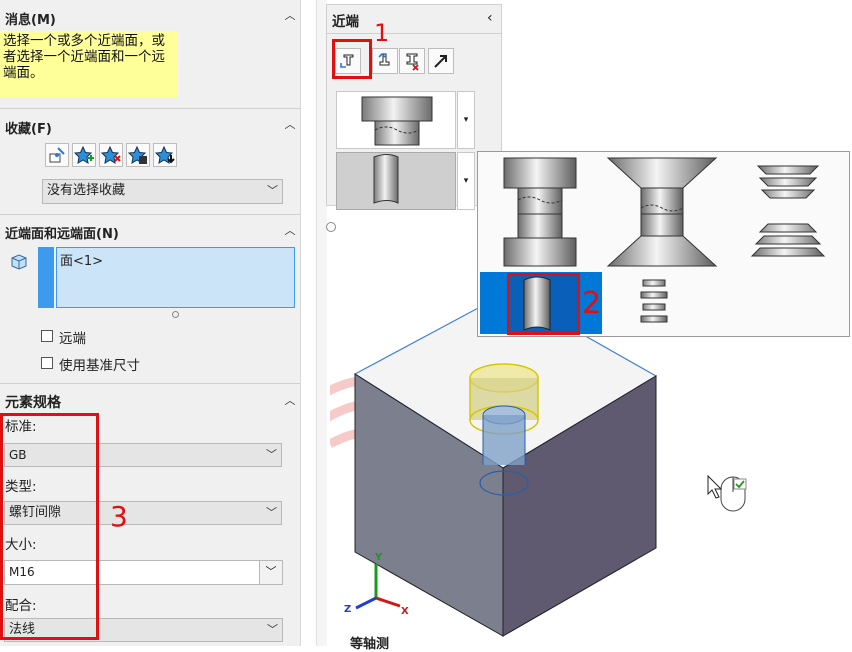 This screenshot has height=652, width=852. I want to click on cut-type-preview, so click(396, 181).